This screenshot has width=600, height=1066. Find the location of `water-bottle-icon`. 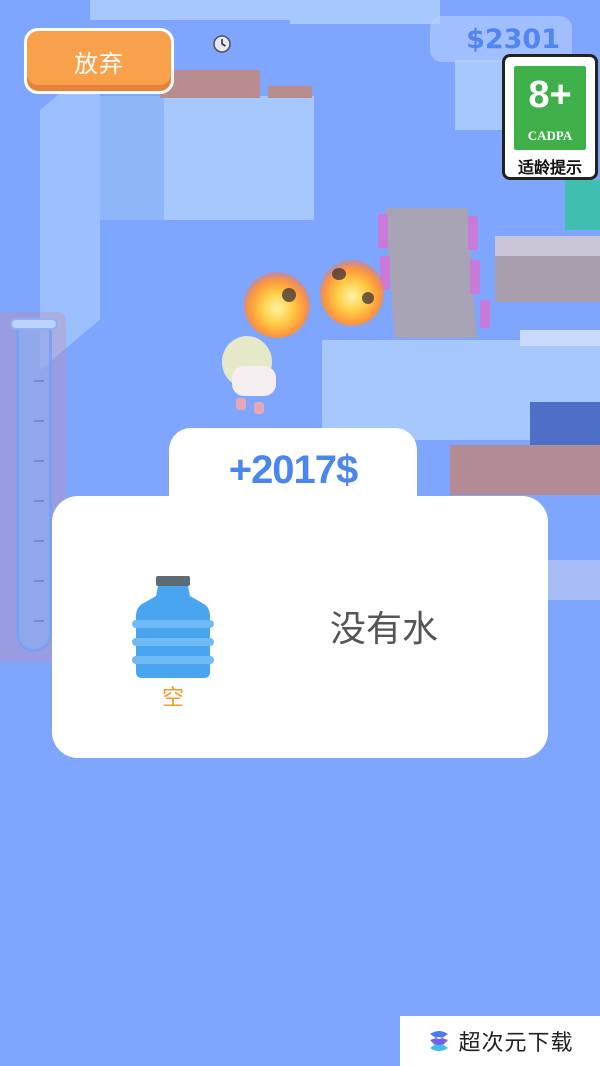

water-bottle-icon is located at coordinates (173, 627).